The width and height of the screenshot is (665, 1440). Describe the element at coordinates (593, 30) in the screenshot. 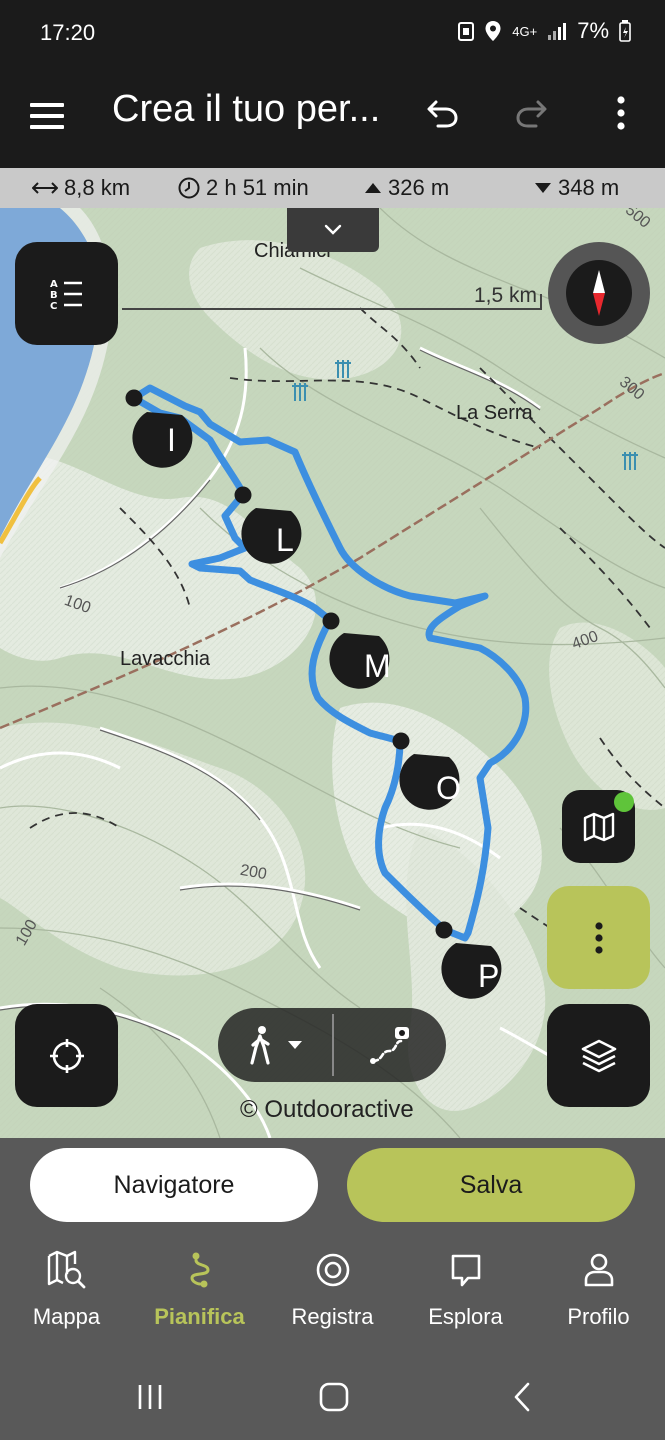

I see `battery-percent: 7%` at that location.